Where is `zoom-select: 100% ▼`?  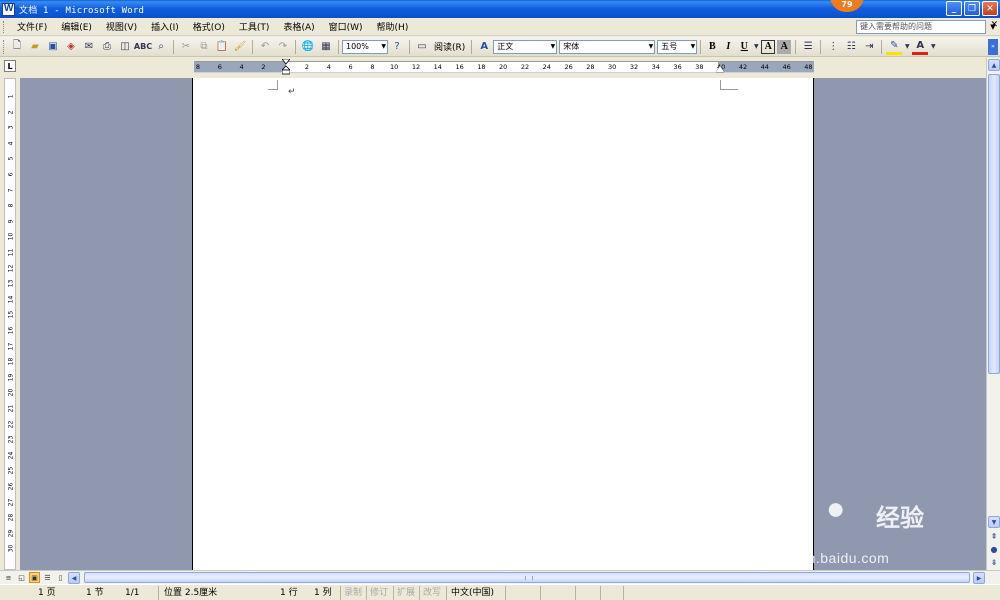
zoom-select: 100% ▼ is located at coordinates (365, 46).